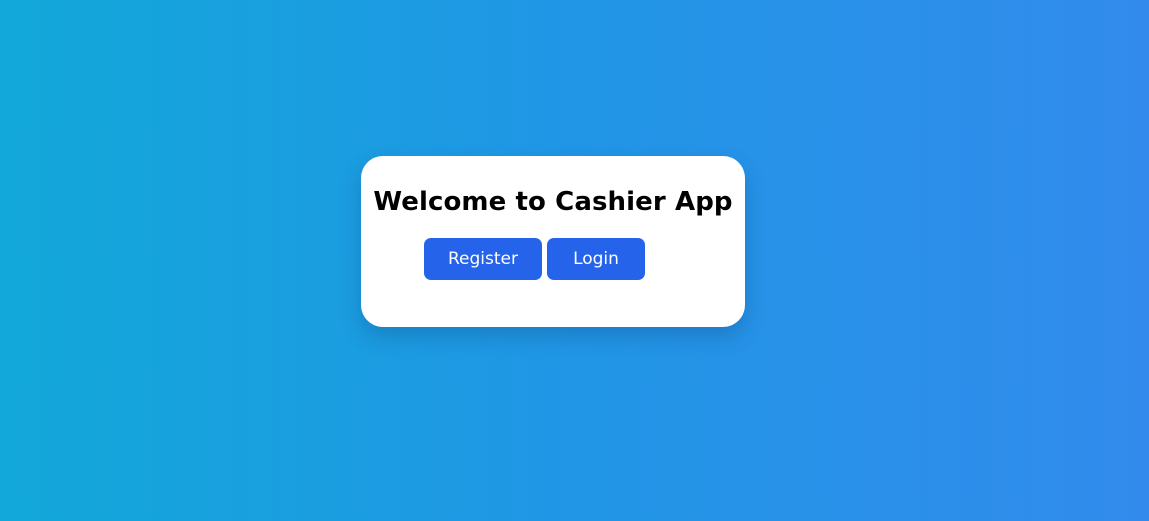 Image resolution: width=1149 pixels, height=521 pixels. Describe the element at coordinates (553, 202) in the screenshot. I see `page-title: Welcome to Cashier App` at that location.